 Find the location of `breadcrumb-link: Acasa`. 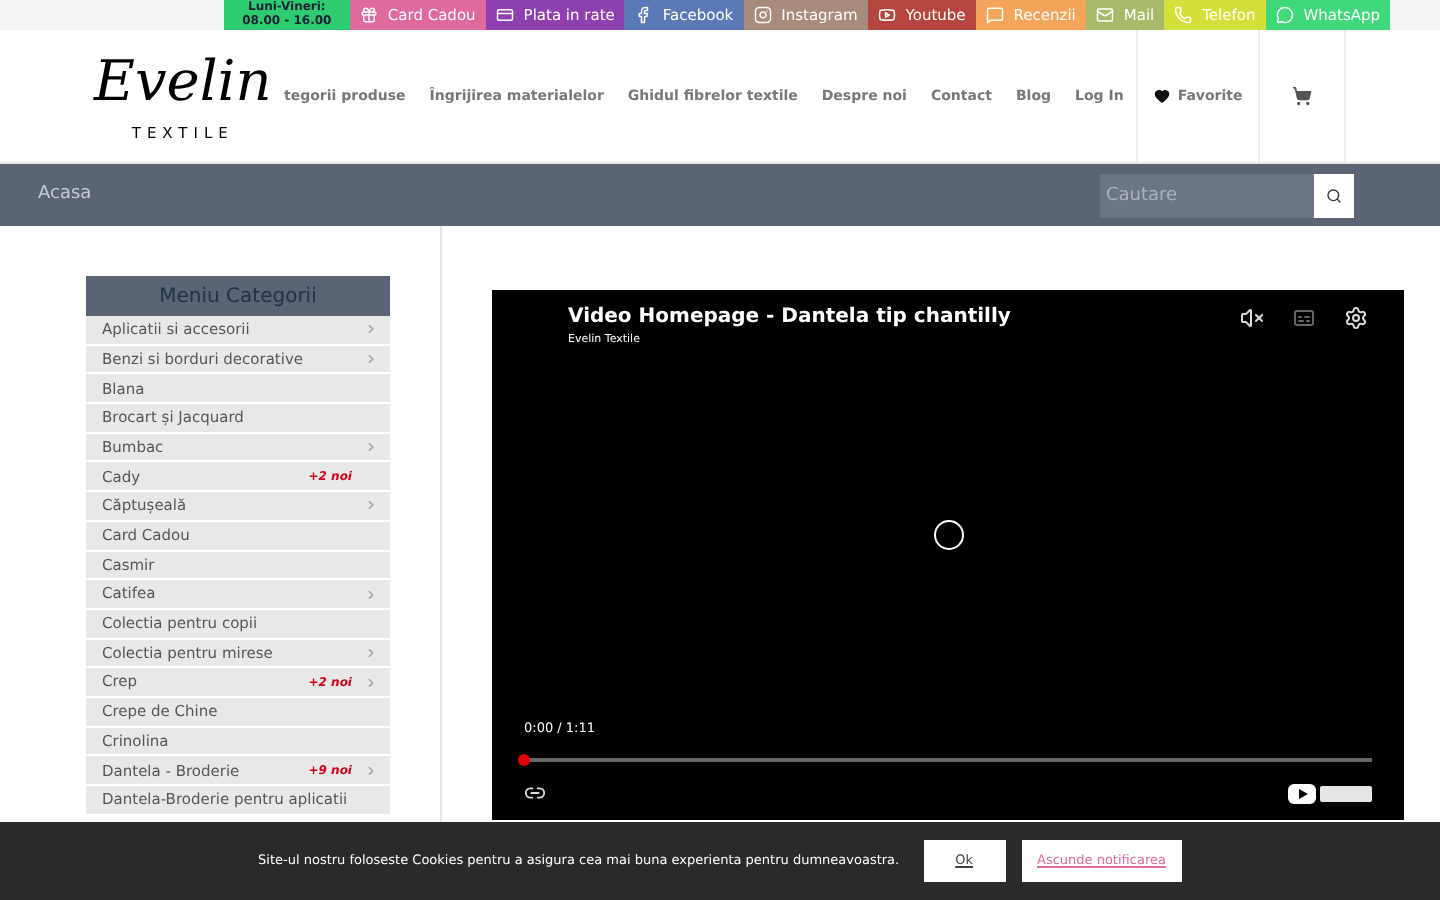

breadcrumb-link: Acasa is located at coordinates (65, 195).